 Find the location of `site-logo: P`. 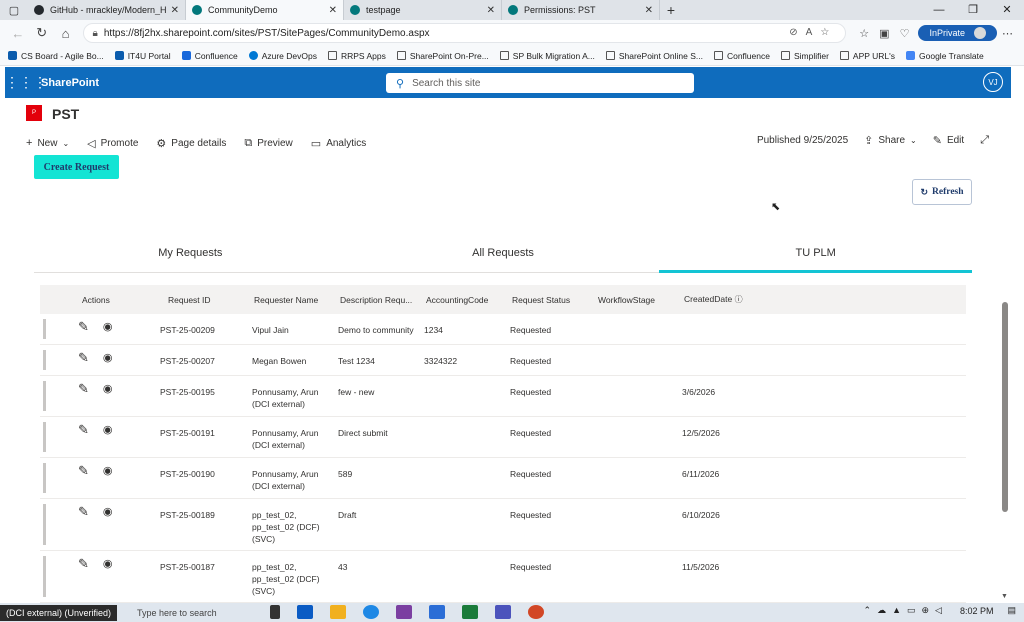

site-logo: P is located at coordinates (34, 113).